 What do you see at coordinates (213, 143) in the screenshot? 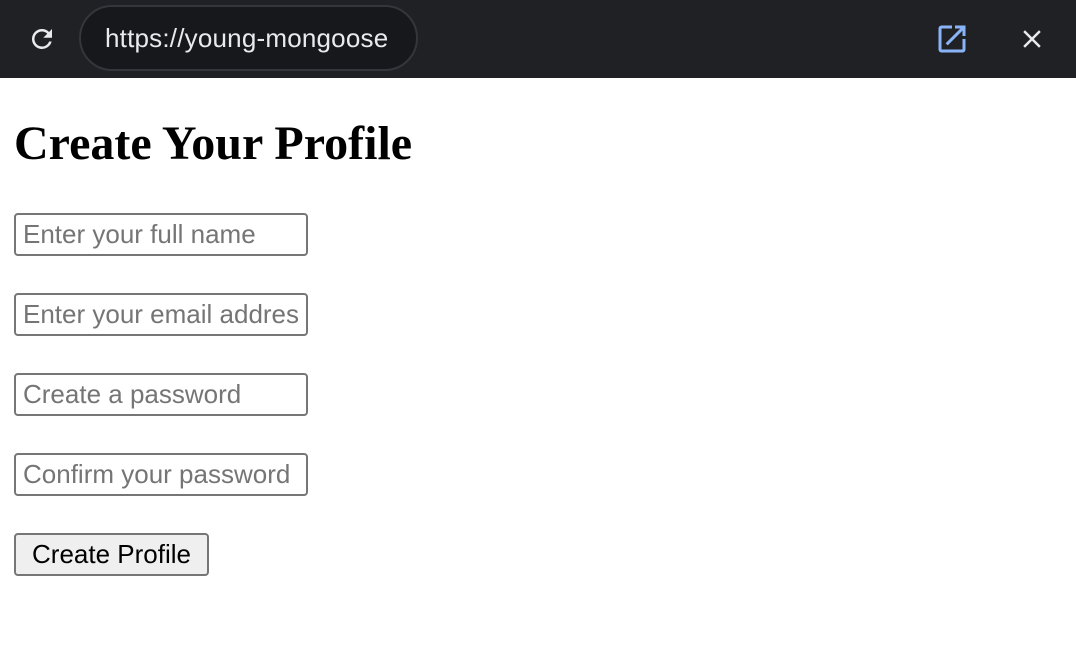
I see `page-title: Create Your Profile` at bounding box center [213, 143].